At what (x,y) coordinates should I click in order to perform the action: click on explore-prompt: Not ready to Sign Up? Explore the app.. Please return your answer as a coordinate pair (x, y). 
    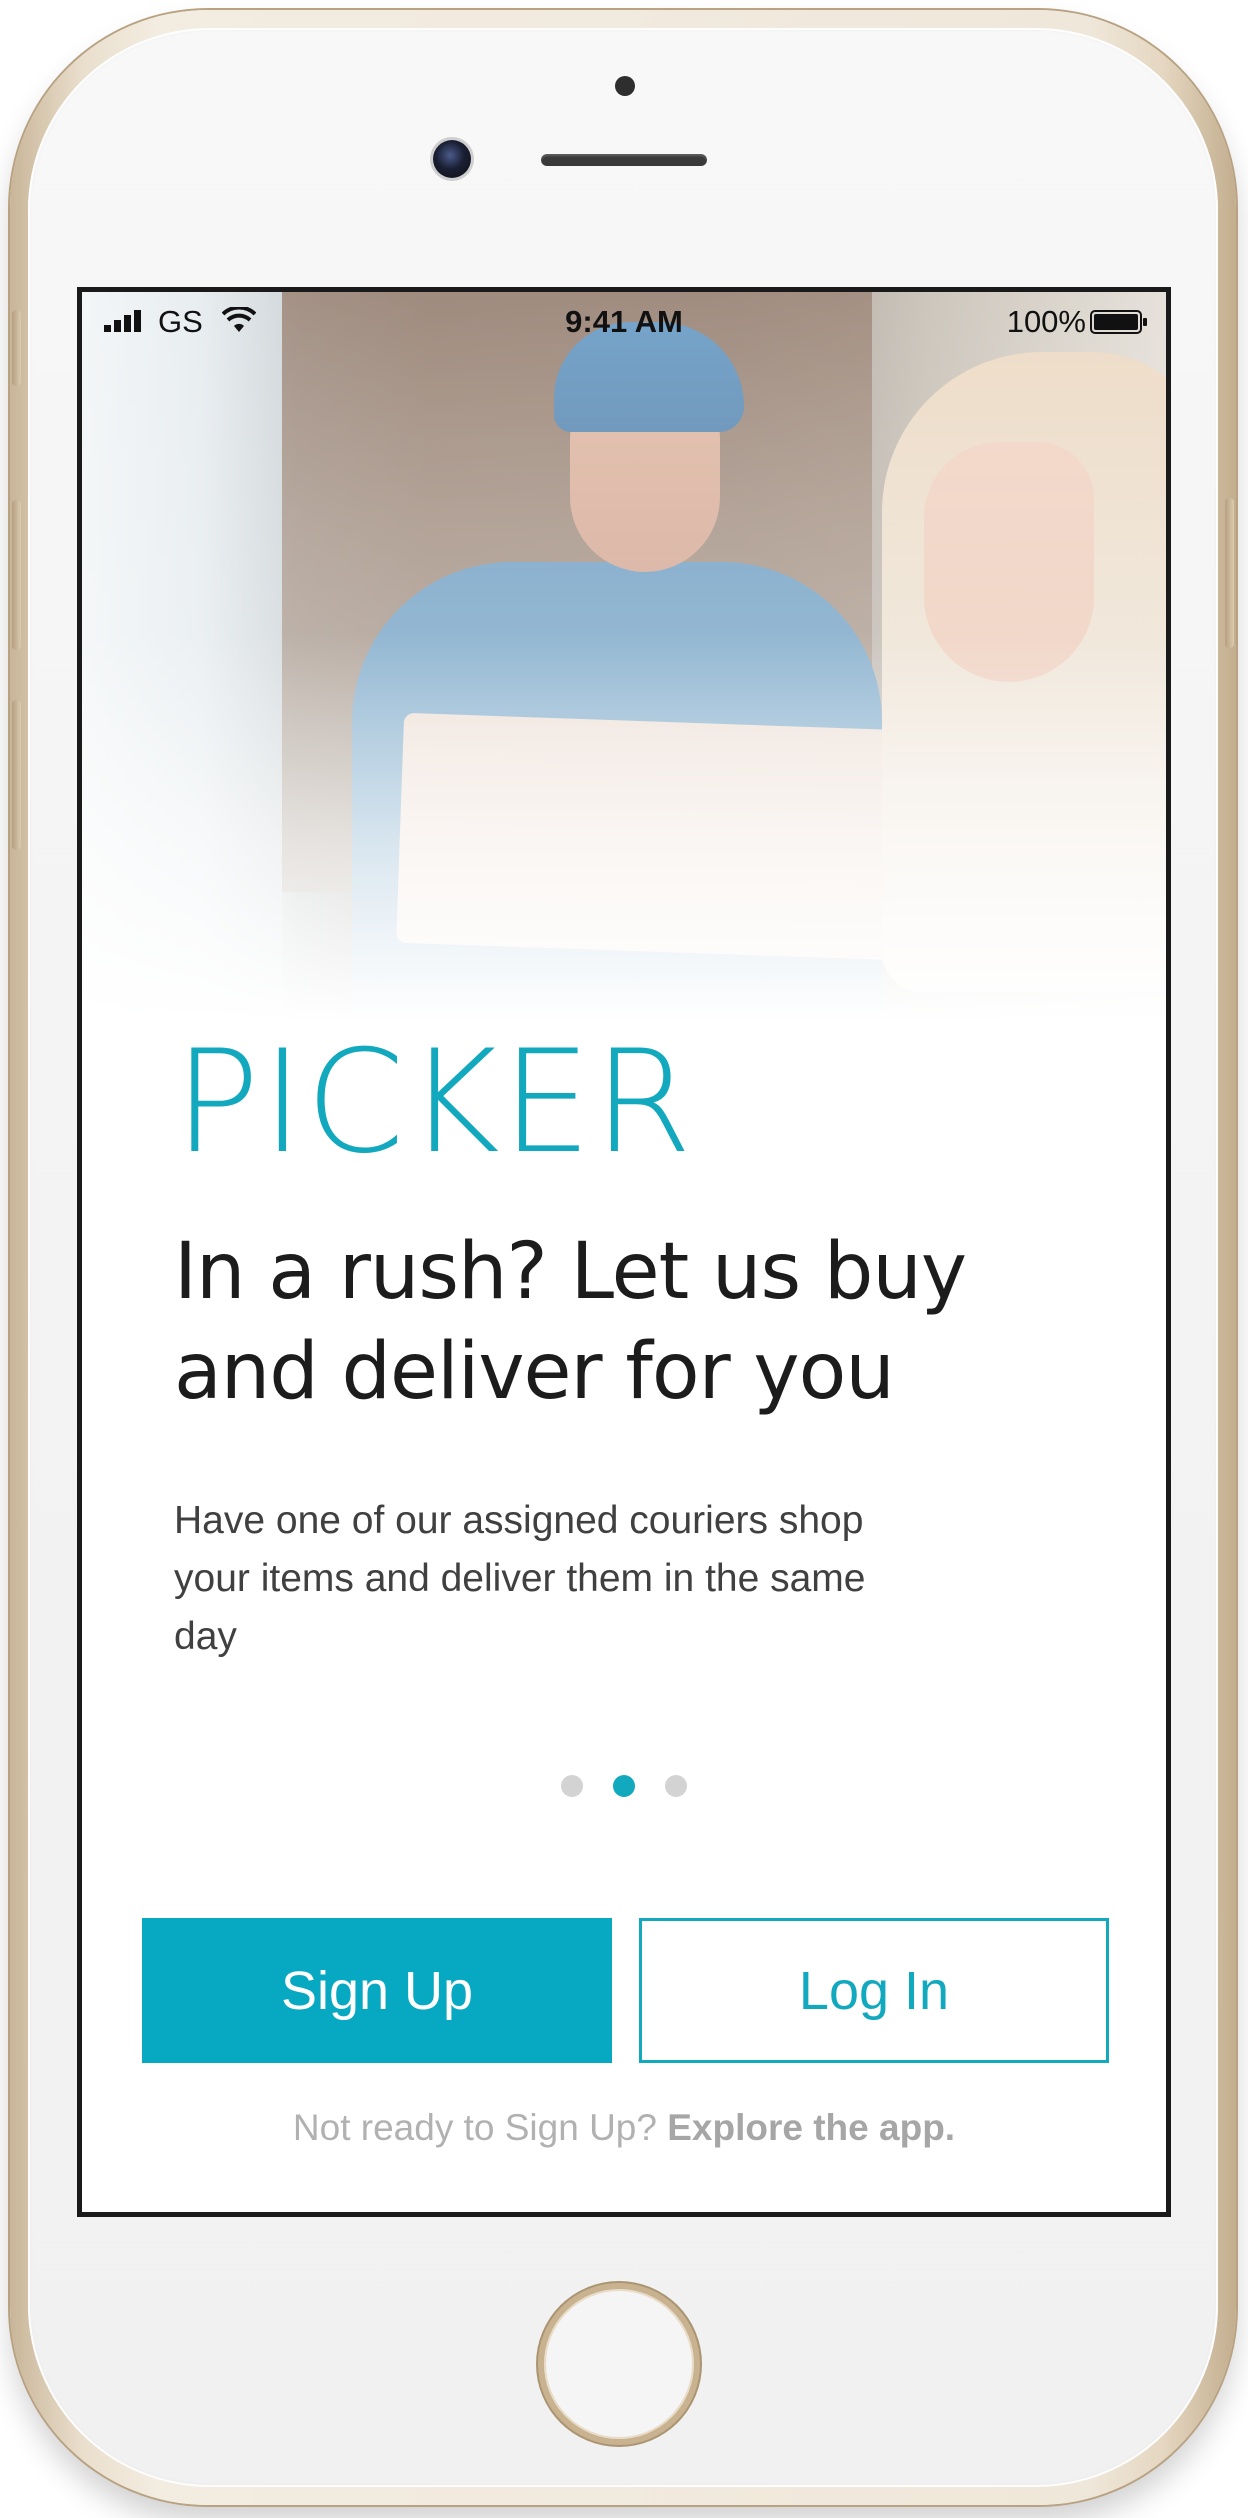
    Looking at the image, I should click on (624, 2128).